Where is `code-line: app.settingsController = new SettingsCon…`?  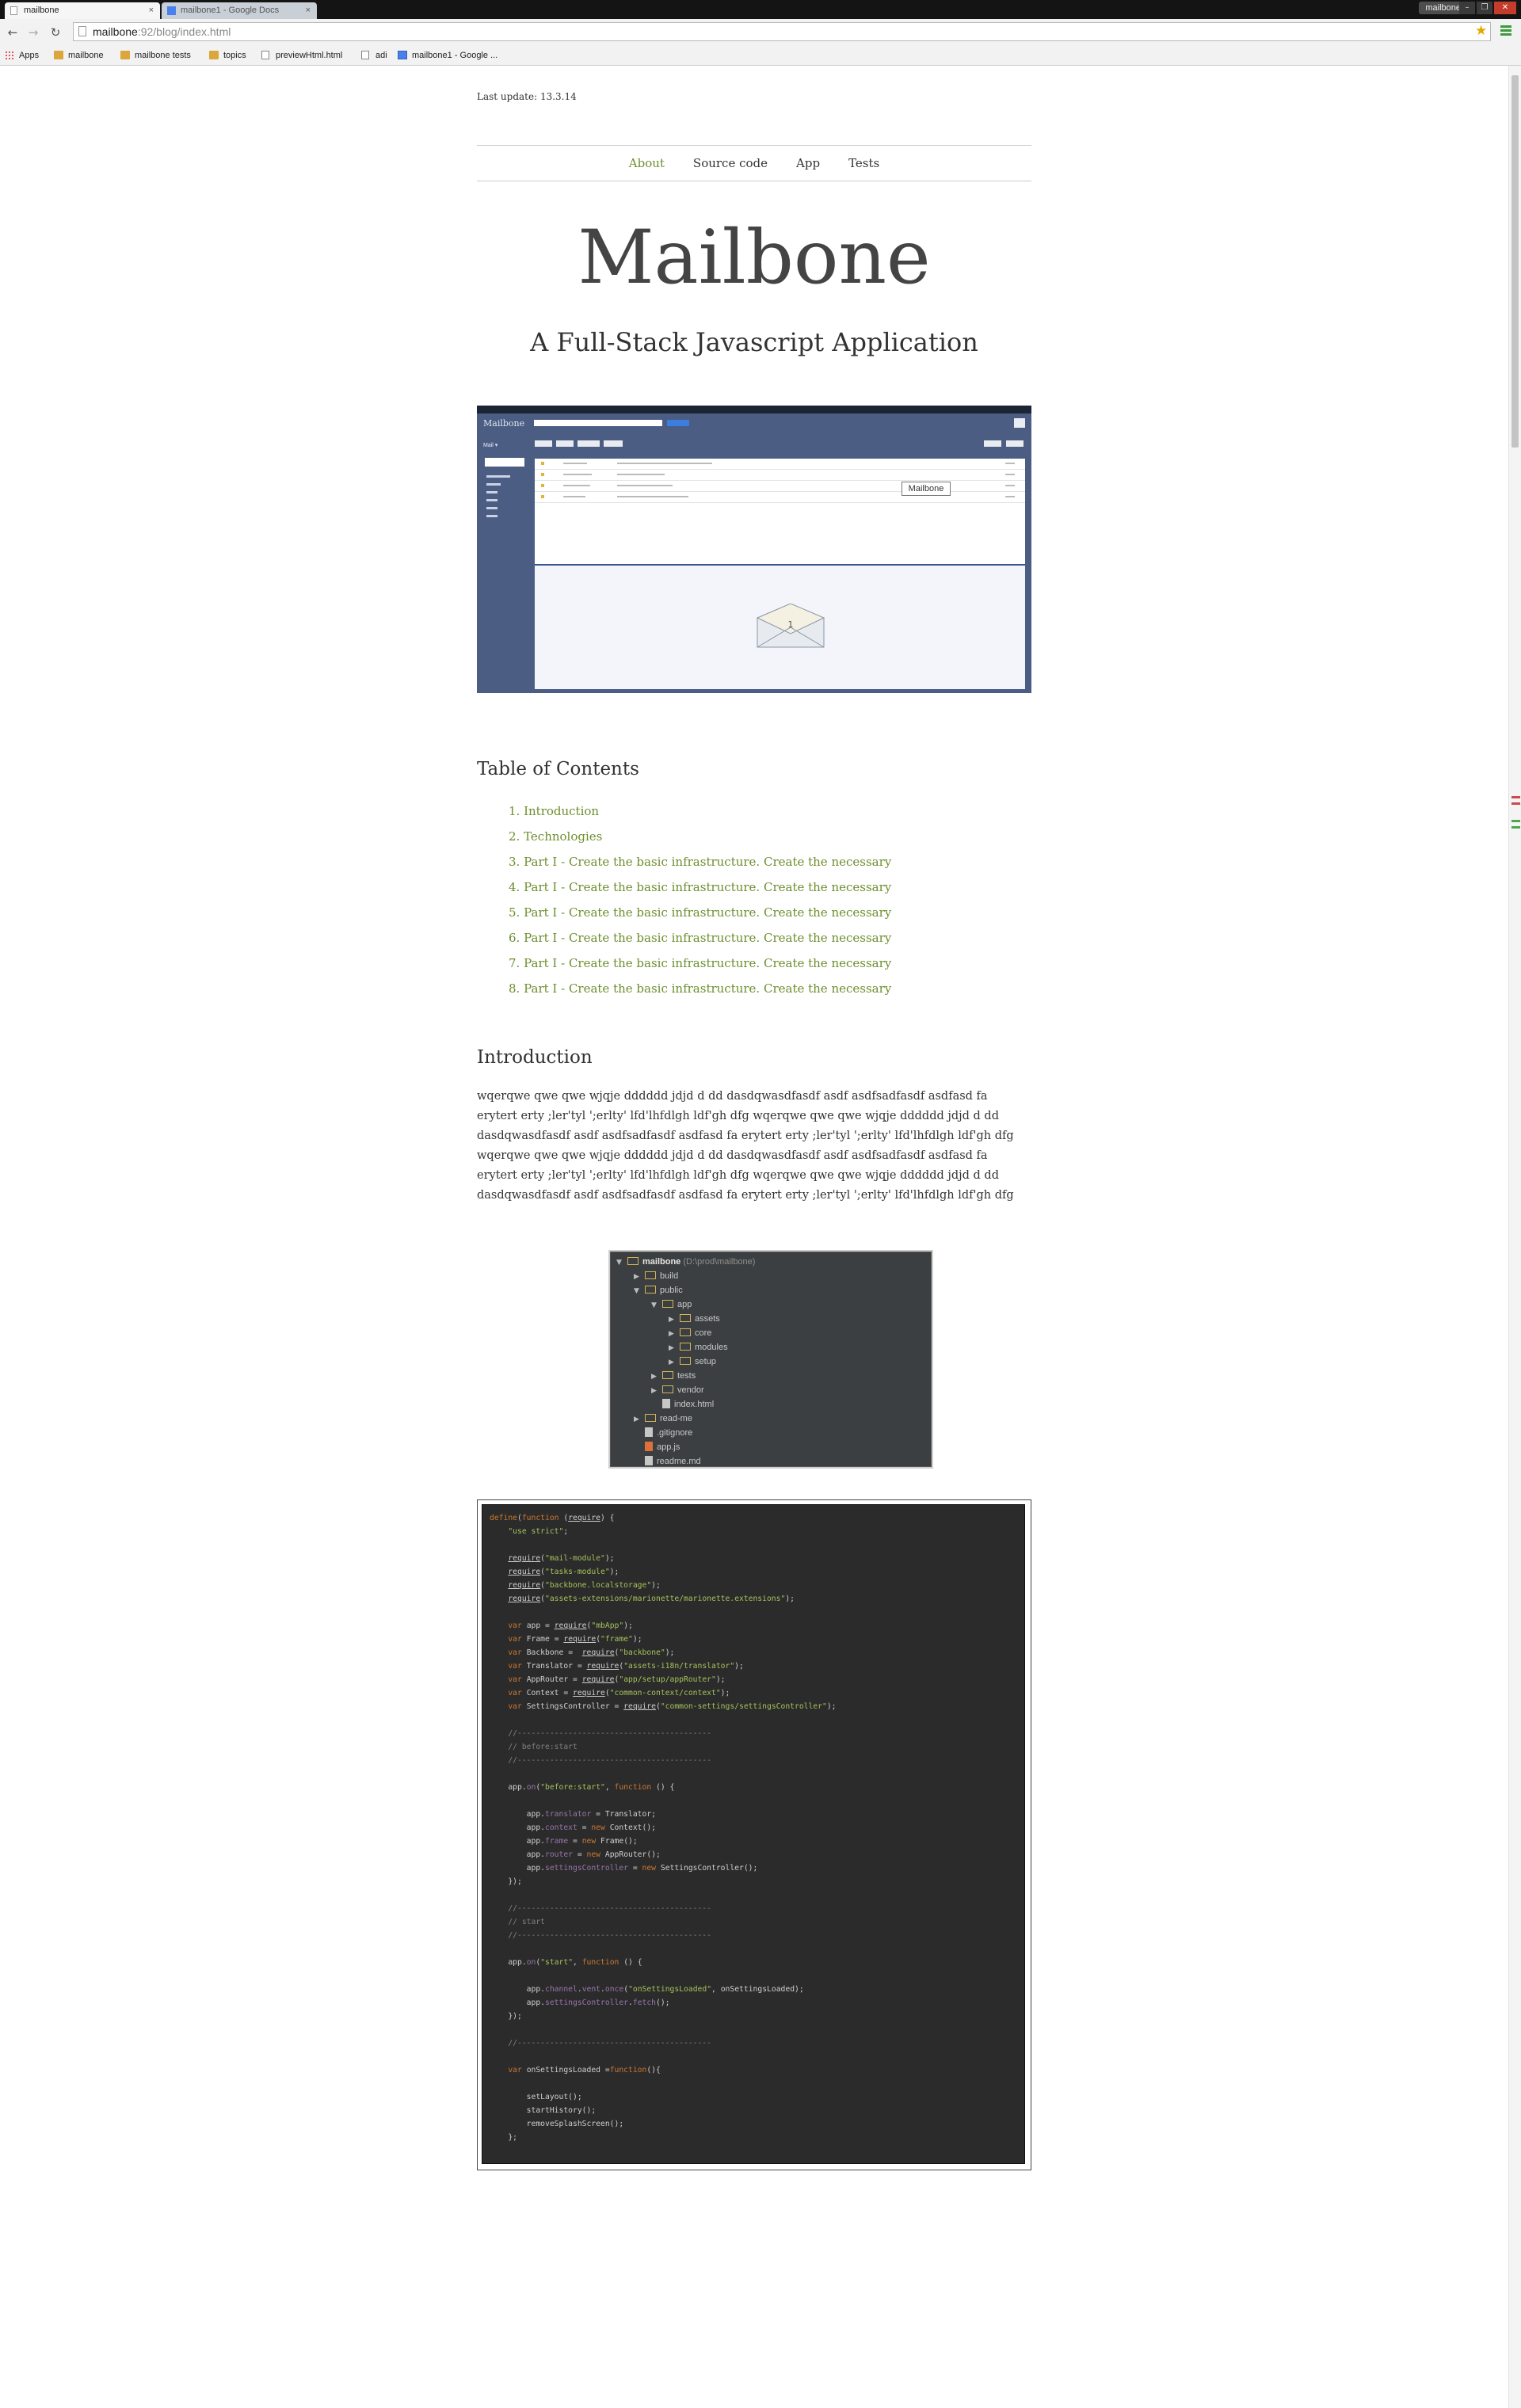
code-line: app.settingsController = new SettingsCon… is located at coordinates (642, 1869).